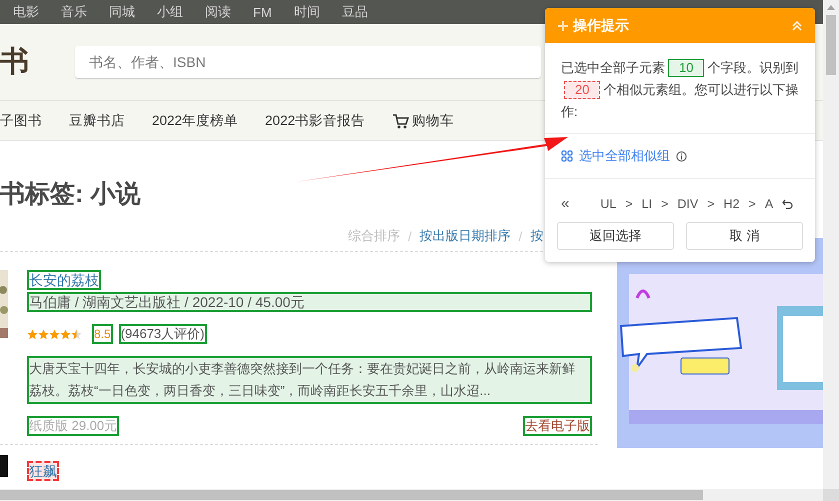  Describe the element at coordinates (97, 121) in the screenshot. I see `nav-link: 豆瓣书店` at that location.